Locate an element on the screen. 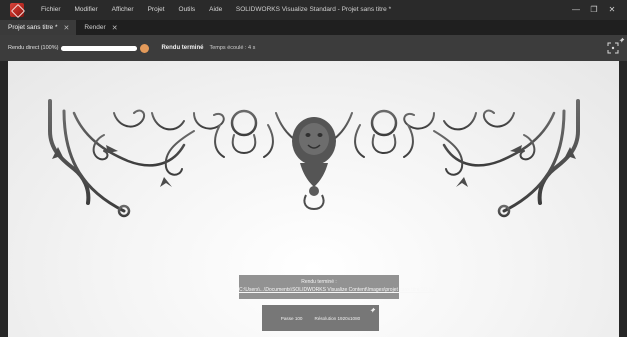  render-progress-fill is located at coordinates (99, 48).